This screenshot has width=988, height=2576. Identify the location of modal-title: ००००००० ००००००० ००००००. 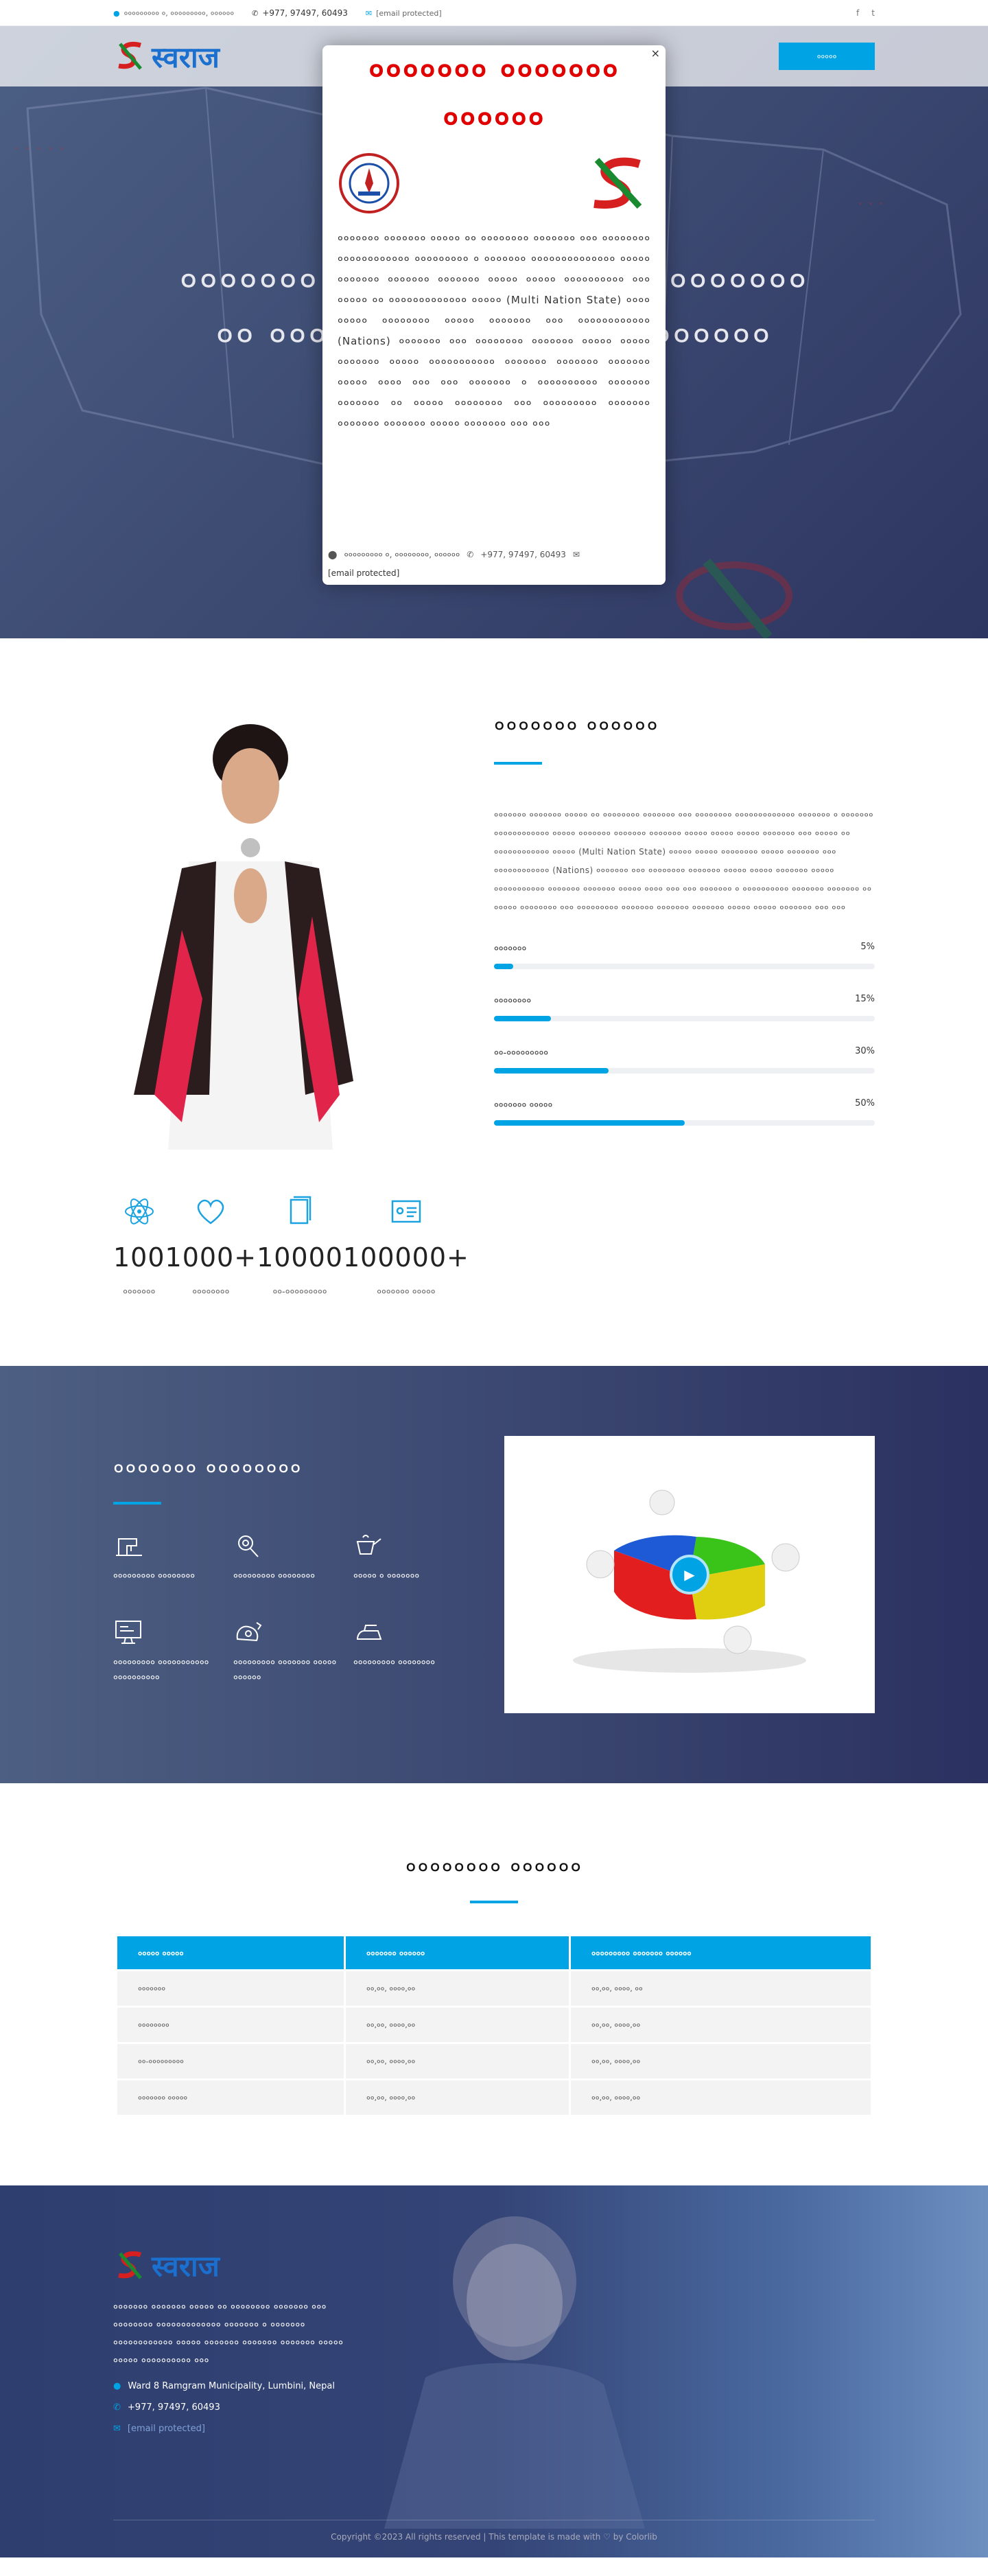
(494, 94).